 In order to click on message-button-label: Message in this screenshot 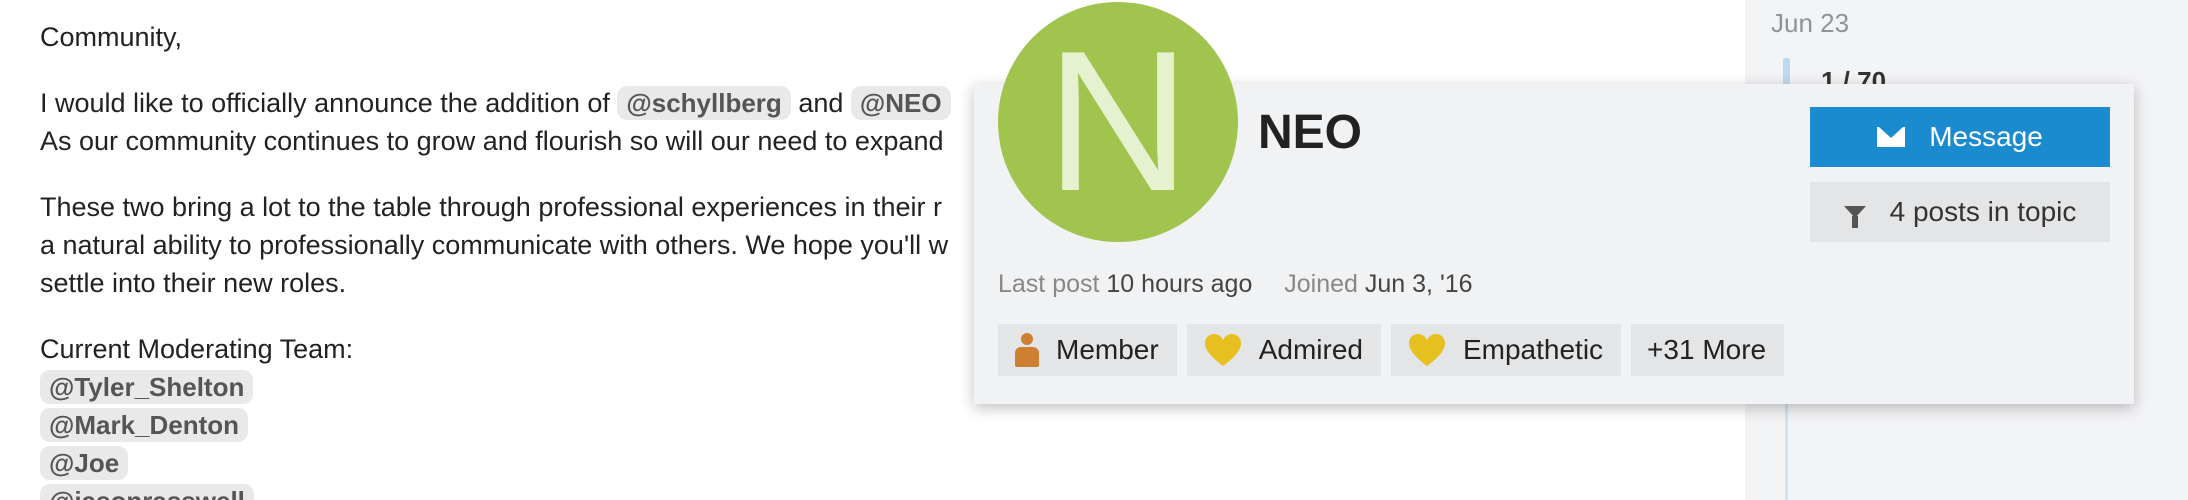, I will do `click(1986, 136)`.